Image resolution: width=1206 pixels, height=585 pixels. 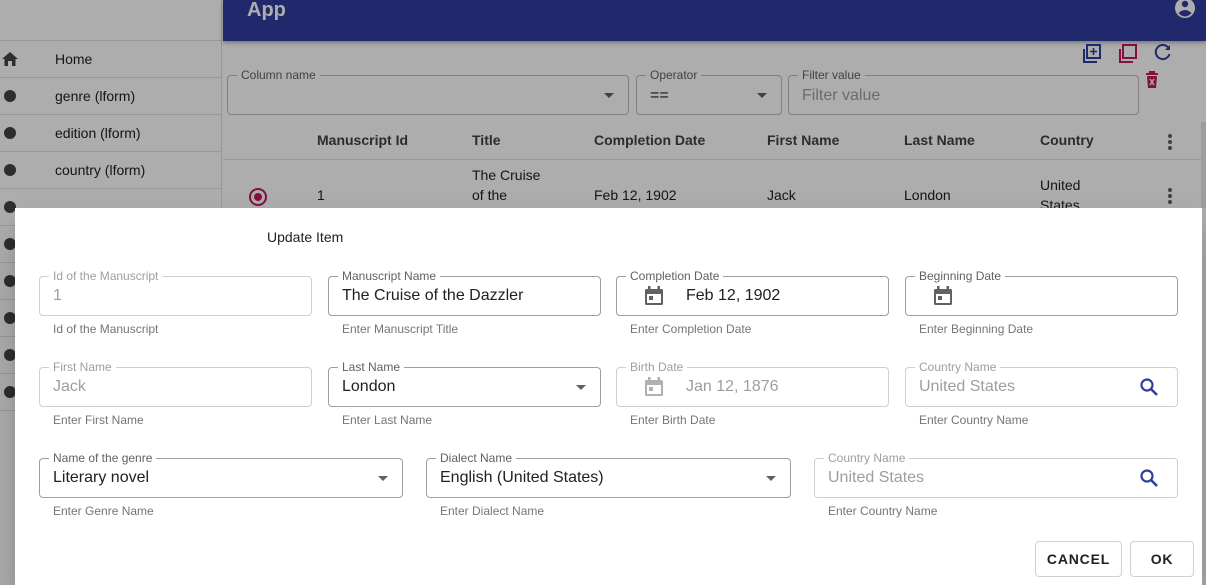 I want to click on genre-name-label: Name of the genre, so click(x=103, y=458).